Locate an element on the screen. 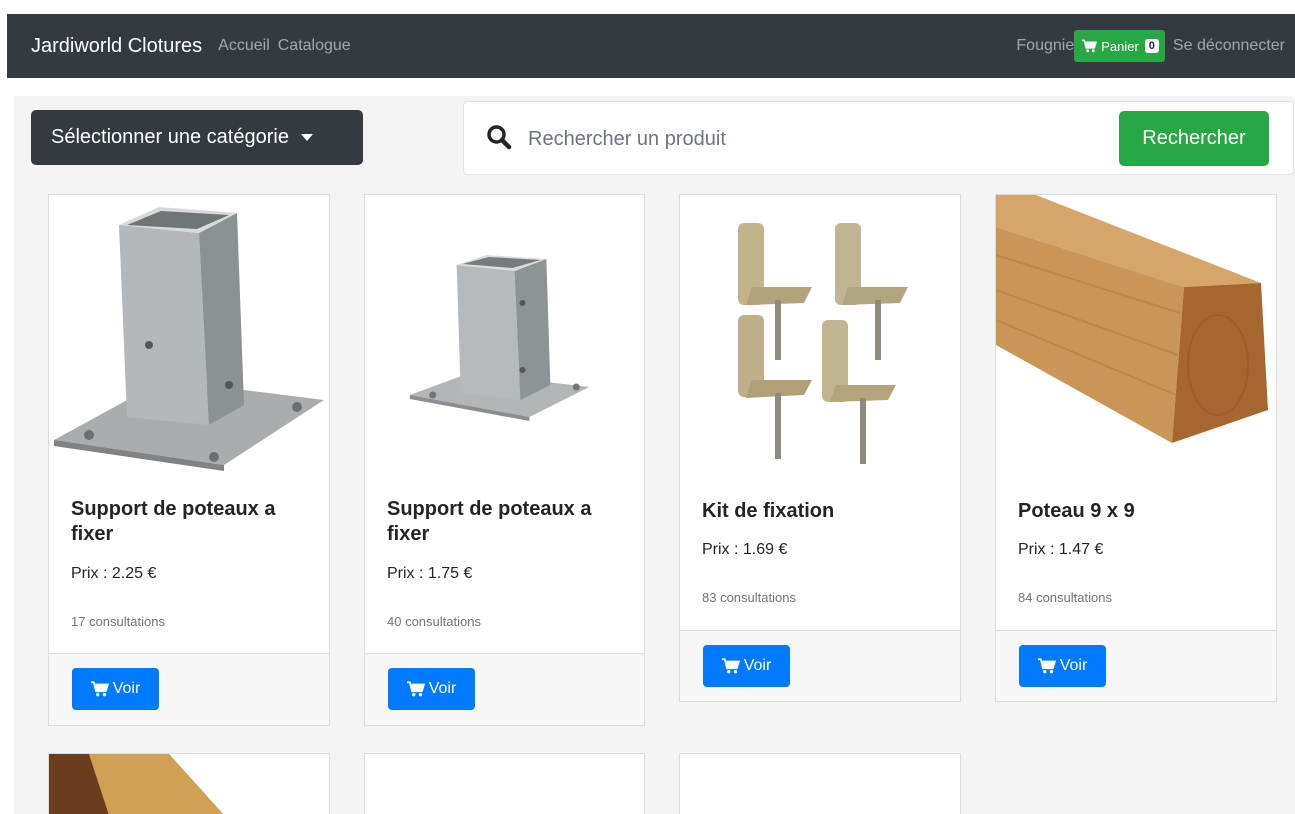 The height and width of the screenshot is (814, 1295). caret-down-icon is located at coordinates (306, 137).